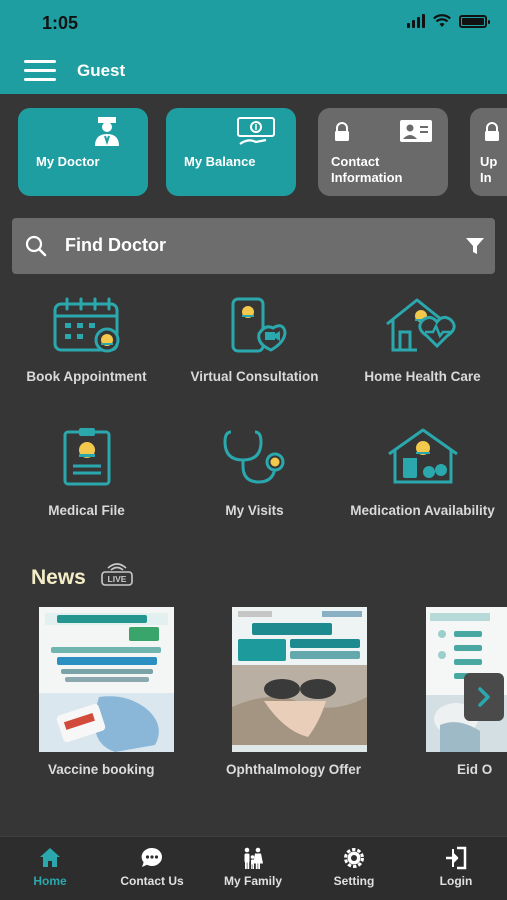 This screenshot has width=507, height=900. What do you see at coordinates (253, 246) in the screenshot?
I see `find-doctor-search: Find Doctor` at bounding box center [253, 246].